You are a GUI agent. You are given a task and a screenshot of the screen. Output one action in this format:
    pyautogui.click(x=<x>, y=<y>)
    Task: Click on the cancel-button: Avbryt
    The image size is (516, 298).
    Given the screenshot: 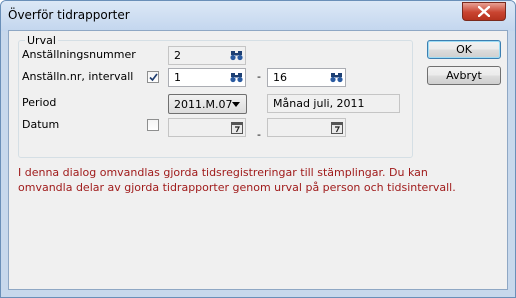 What is the action you would take?
    pyautogui.click(x=464, y=75)
    